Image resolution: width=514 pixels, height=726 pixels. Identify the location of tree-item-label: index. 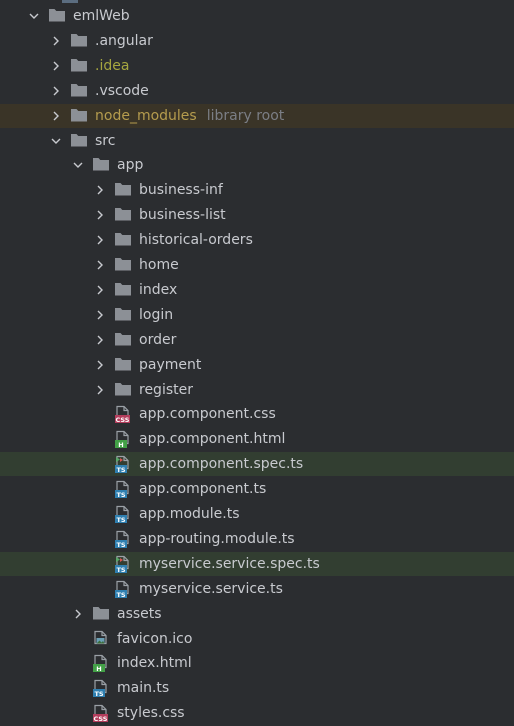
(158, 289).